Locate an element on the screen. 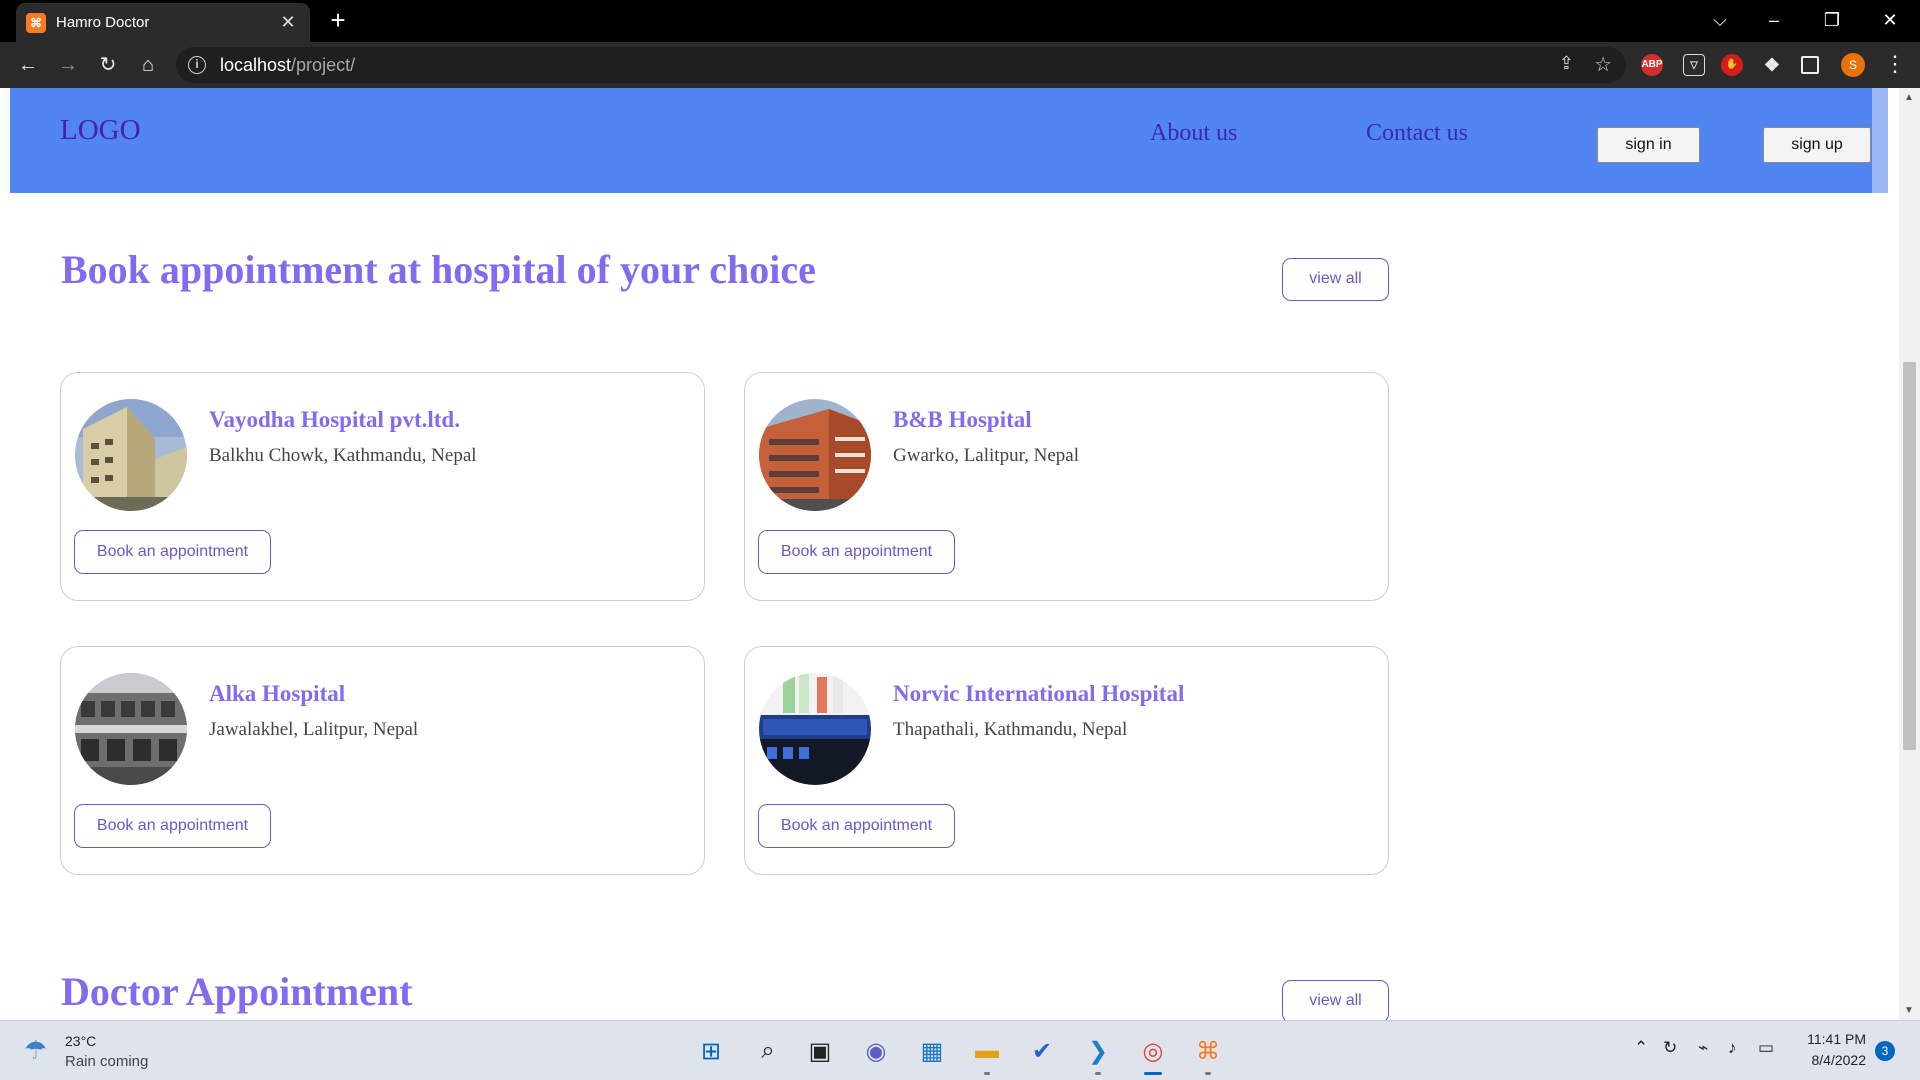  doctor-view-all-button: view all is located at coordinates (1335, 1000).